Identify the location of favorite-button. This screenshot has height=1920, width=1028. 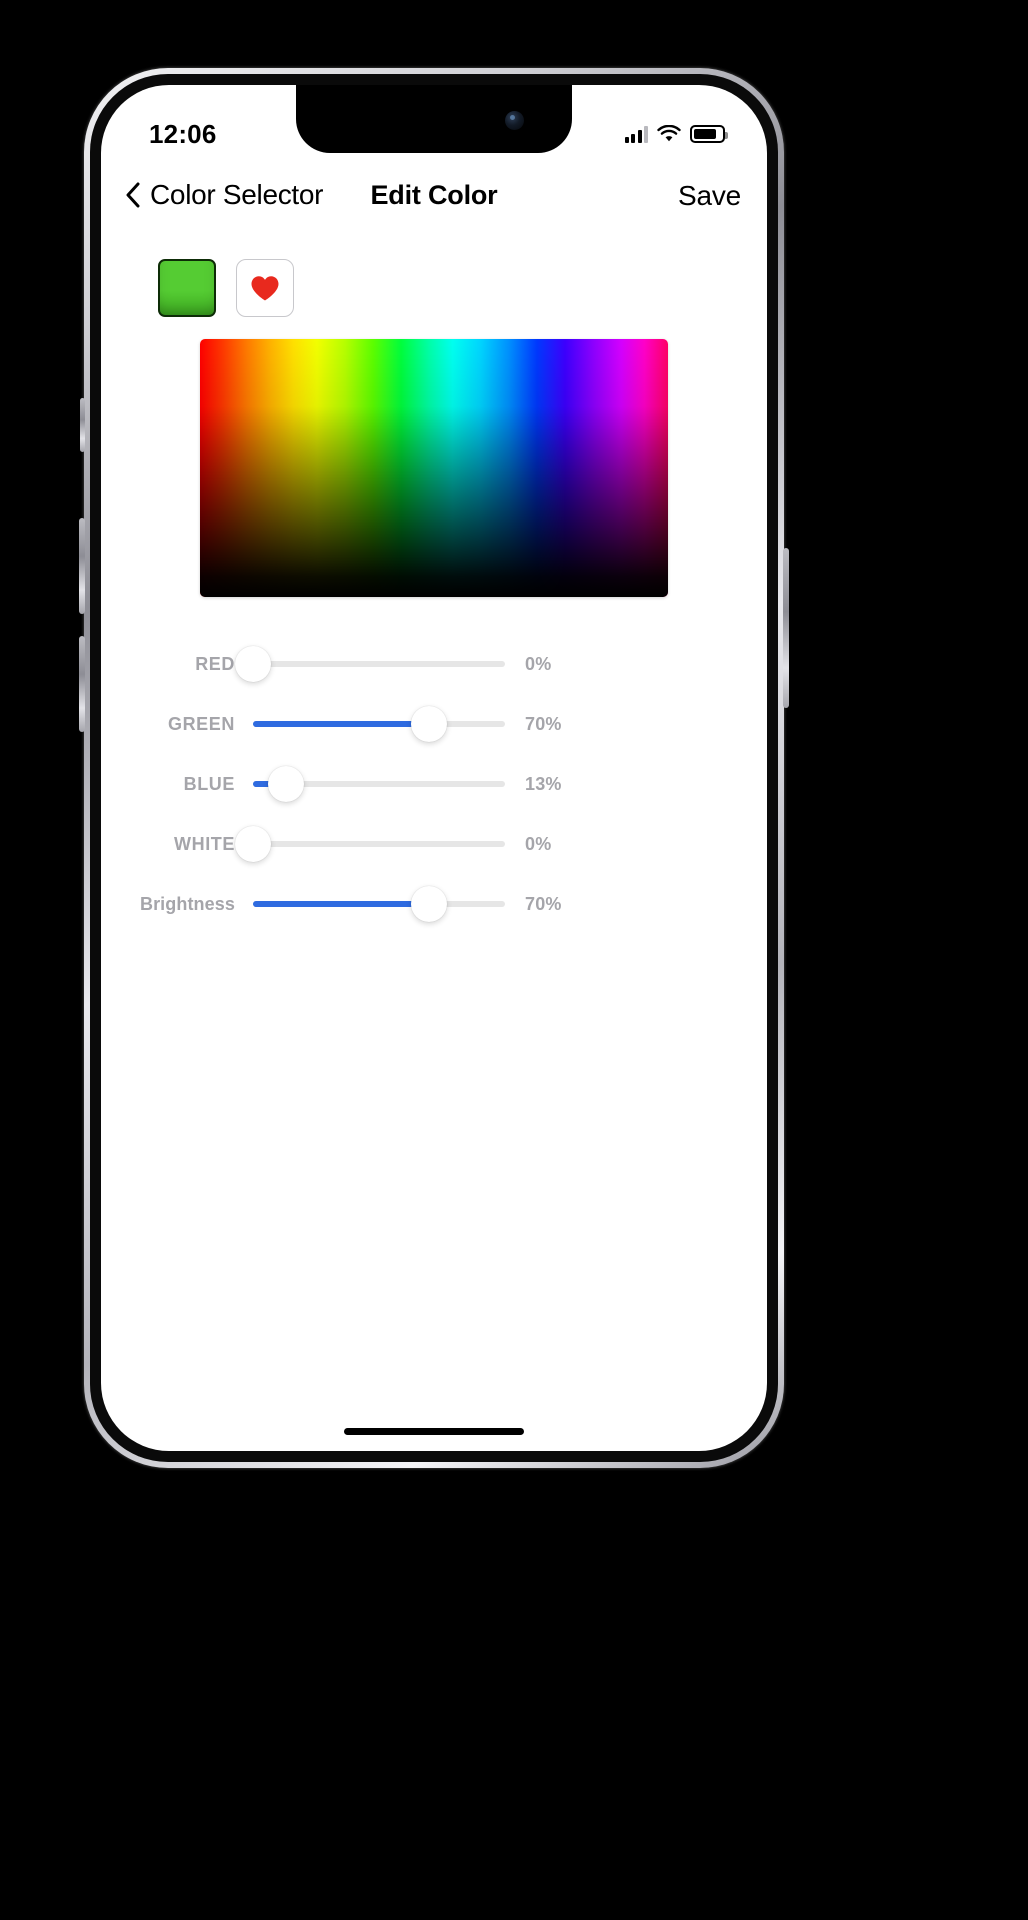
(265, 288).